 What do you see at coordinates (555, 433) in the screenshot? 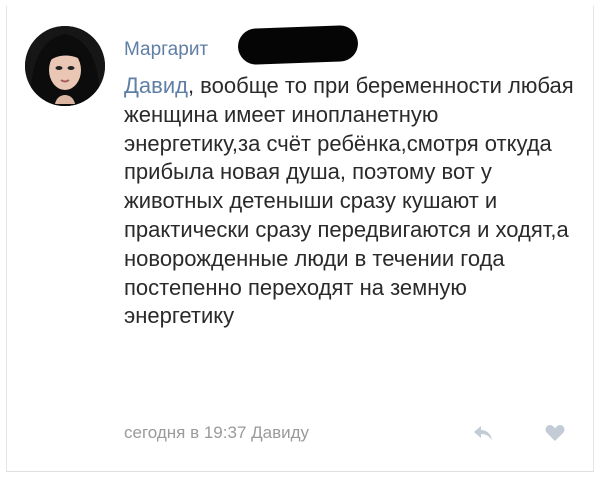
I see `heart-icon` at bounding box center [555, 433].